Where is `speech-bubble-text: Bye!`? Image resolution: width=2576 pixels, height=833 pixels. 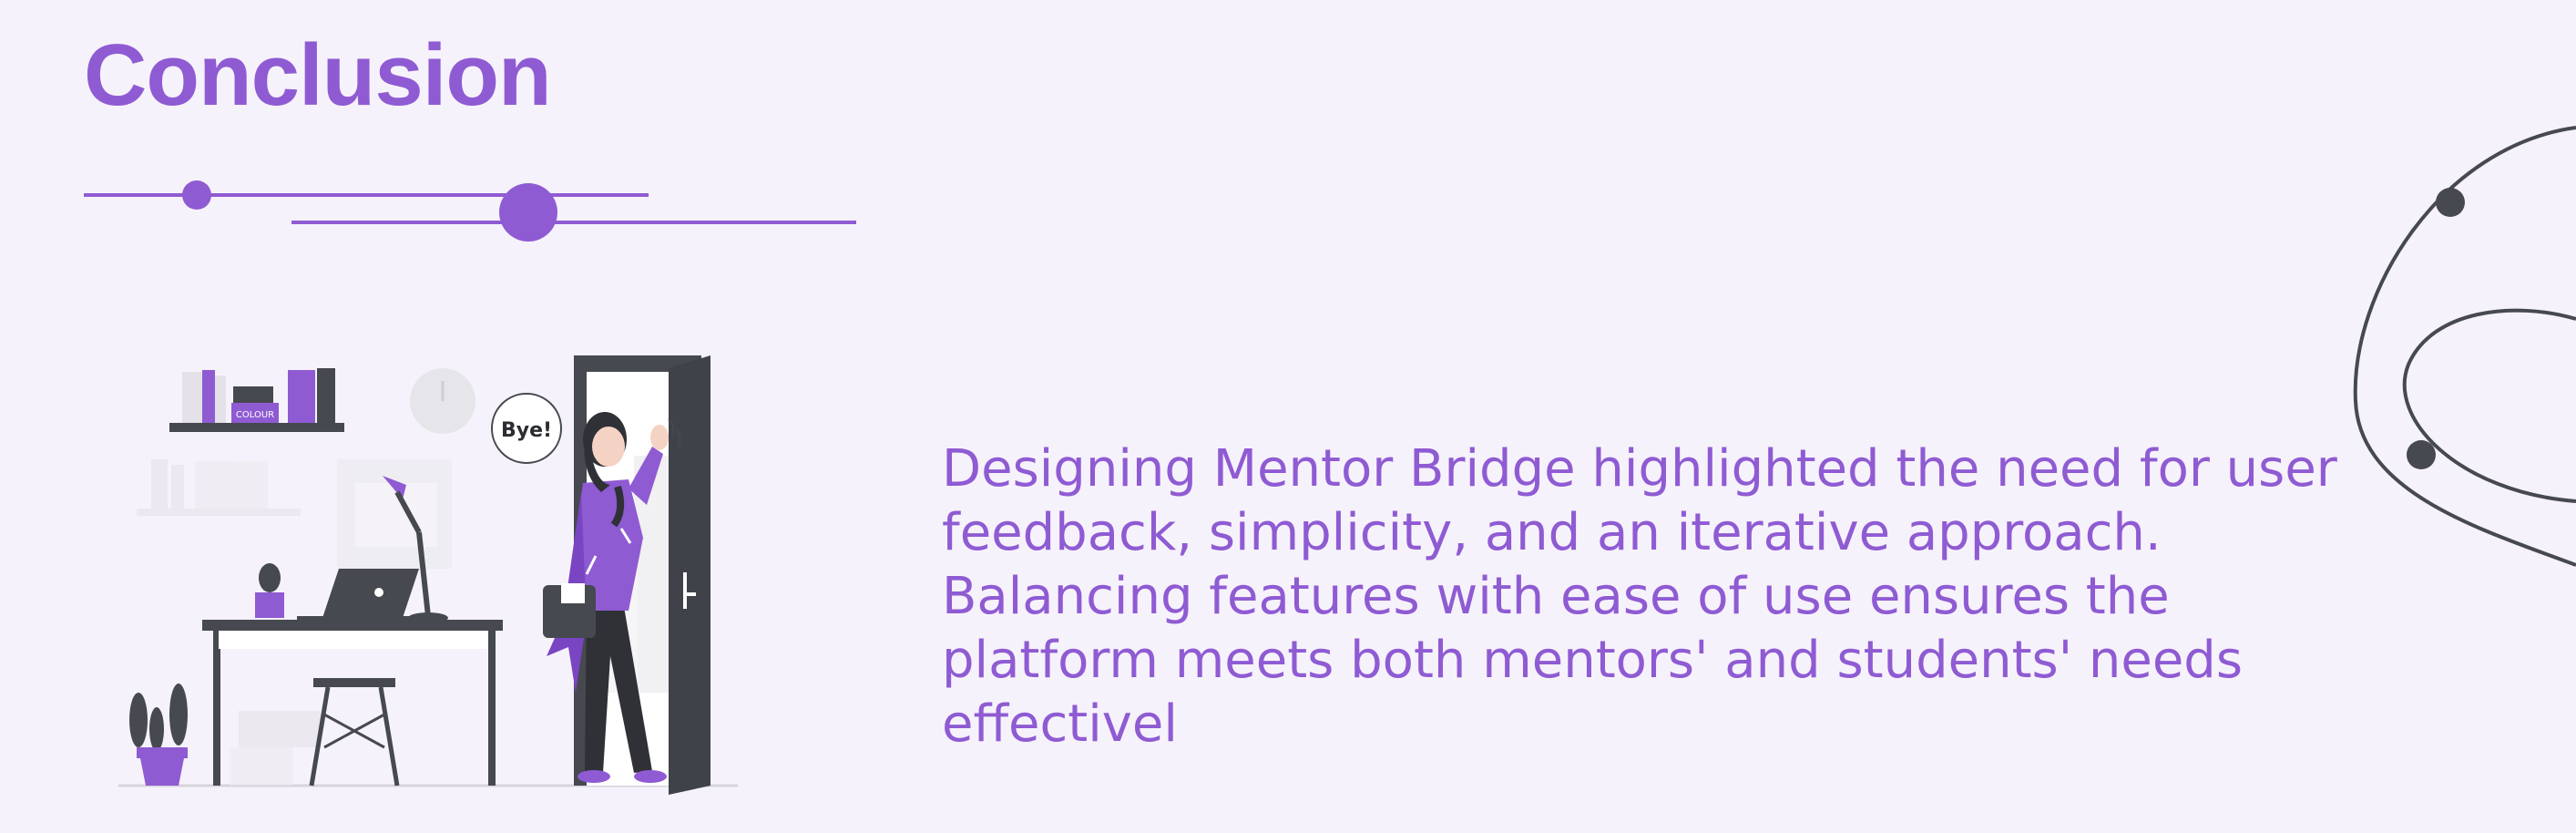
speech-bubble-text: Bye! is located at coordinates (527, 430).